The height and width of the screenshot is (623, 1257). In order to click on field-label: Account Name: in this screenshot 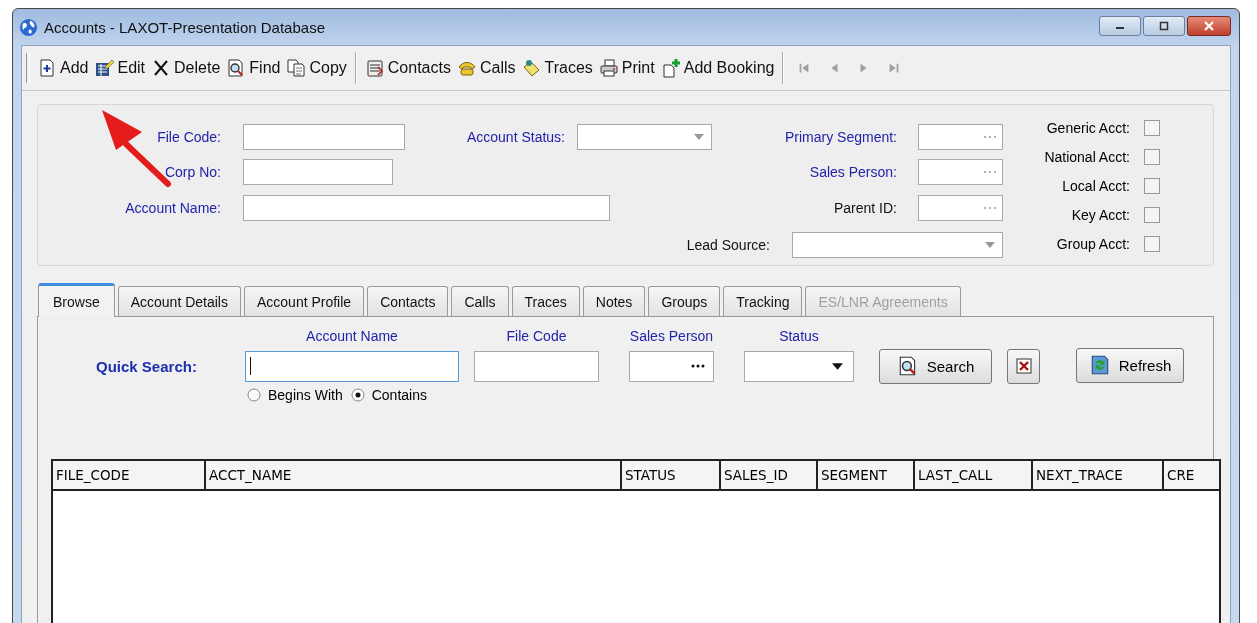, I will do `click(173, 208)`.